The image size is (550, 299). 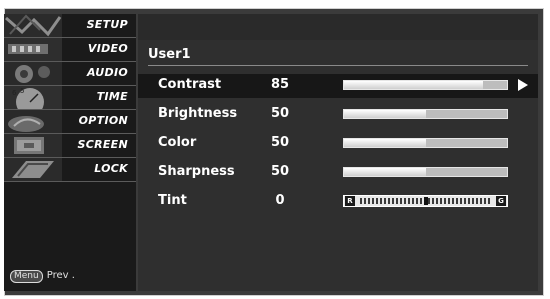 What do you see at coordinates (172, 200) in the screenshot?
I see `setting-label: Tint` at bounding box center [172, 200].